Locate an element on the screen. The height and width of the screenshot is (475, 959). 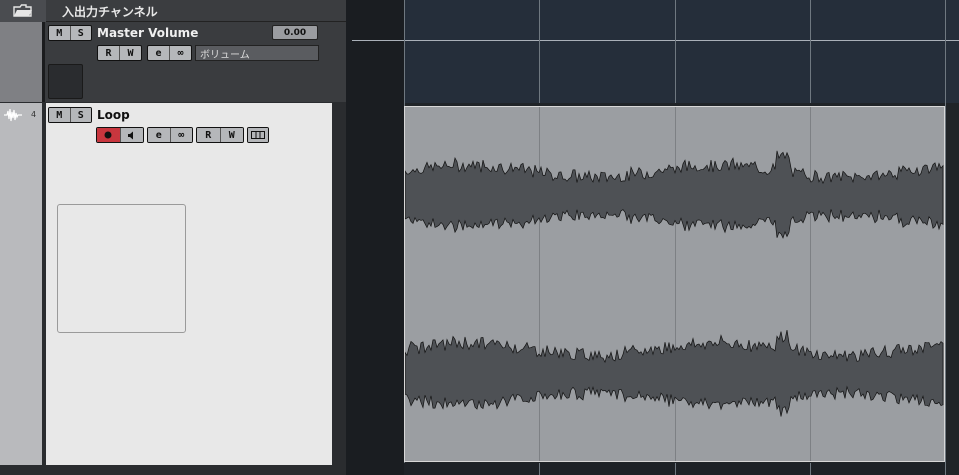
lanes-button is located at coordinates (258, 135).